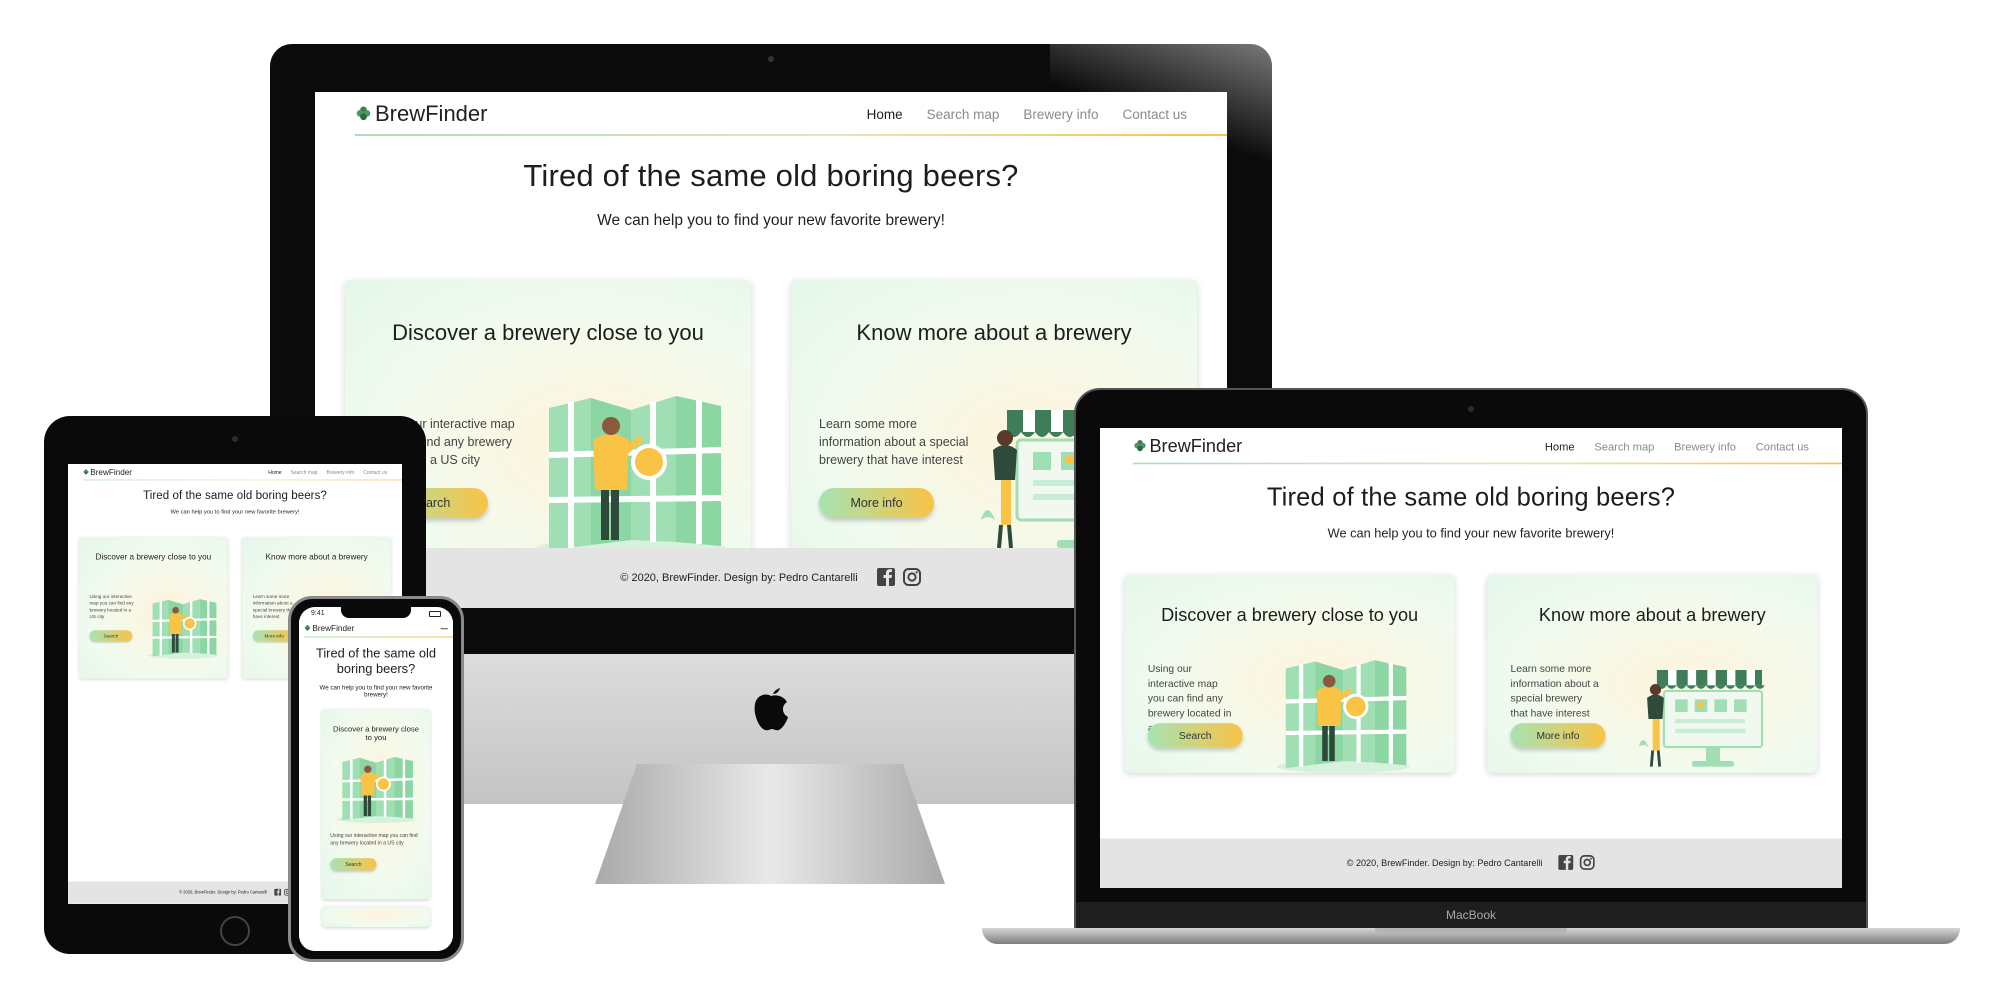 This screenshot has height=993, width=1990. Describe the element at coordinates (235, 439) in the screenshot. I see `ipad-camera` at that location.